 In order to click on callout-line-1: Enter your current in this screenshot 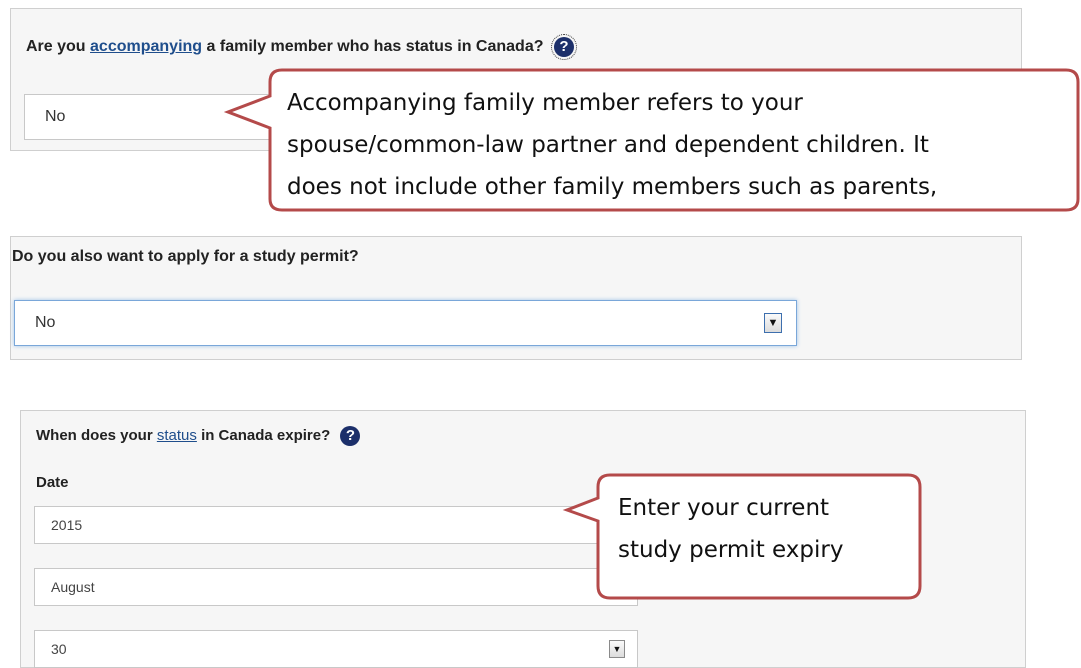, I will do `click(724, 508)`.